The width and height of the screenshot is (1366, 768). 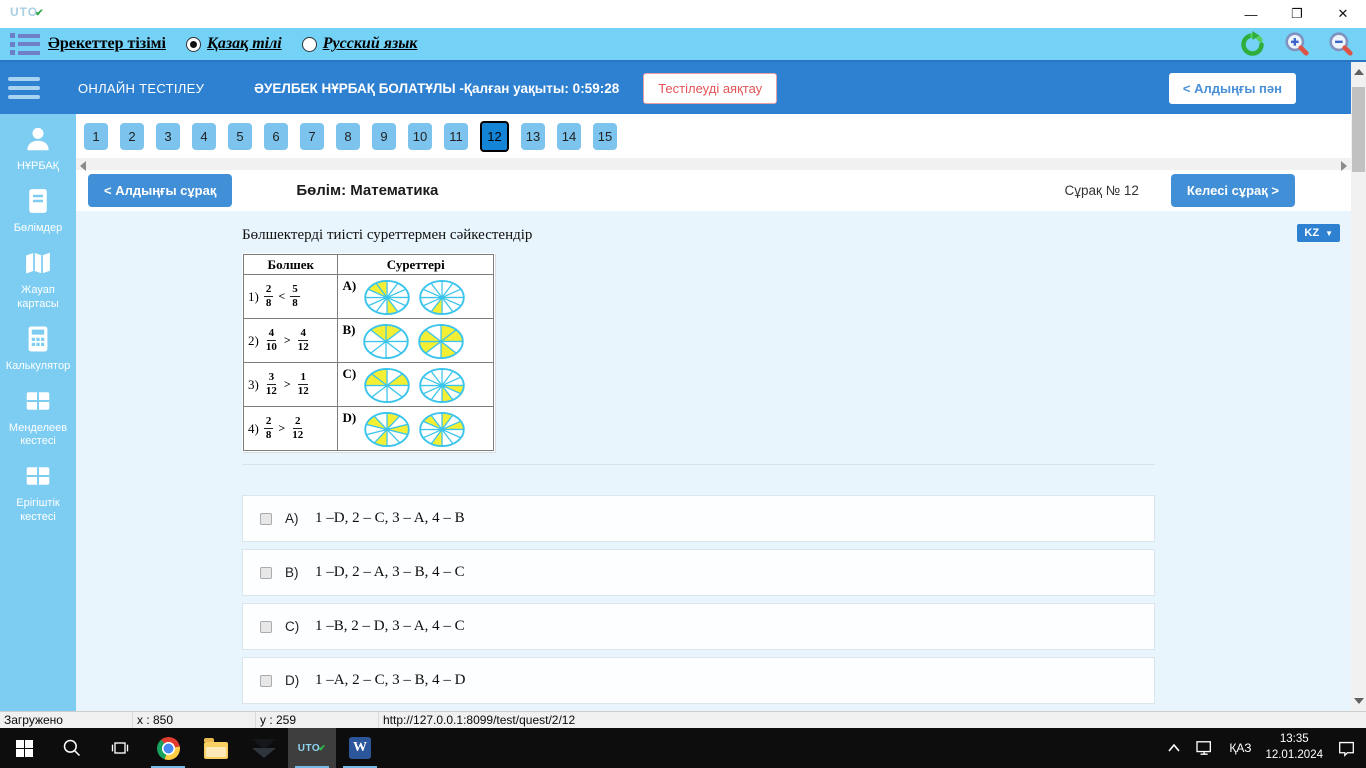 I want to click on table-row: 2) 4 10 > 4 12 B), so click(x=368, y=340).